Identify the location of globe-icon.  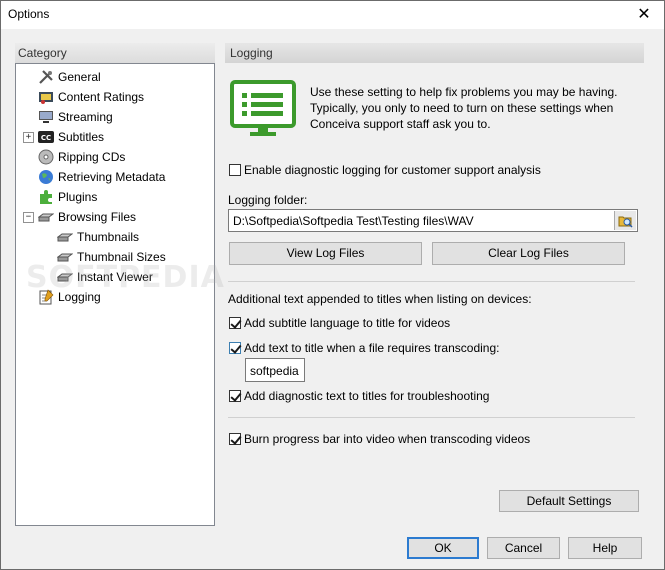
(46, 177).